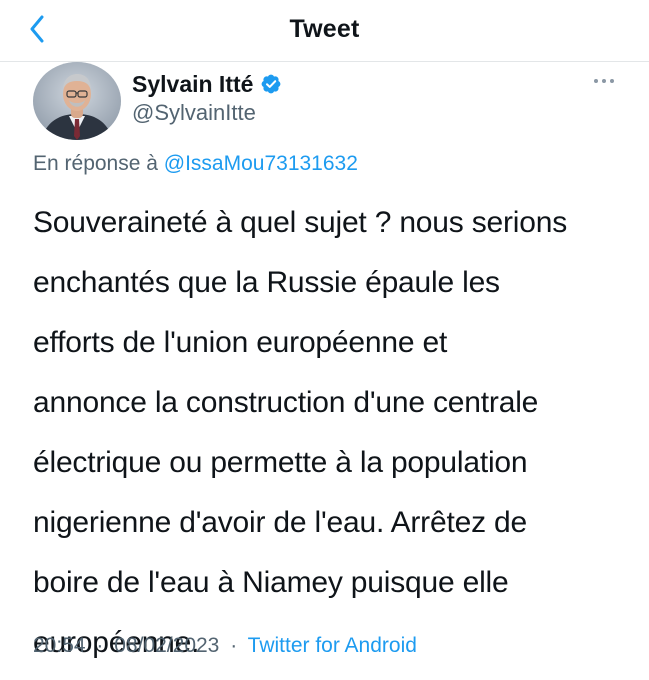 The width and height of the screenshot is (649, 680). I want to click on avatar-photo, so click(77, 101).